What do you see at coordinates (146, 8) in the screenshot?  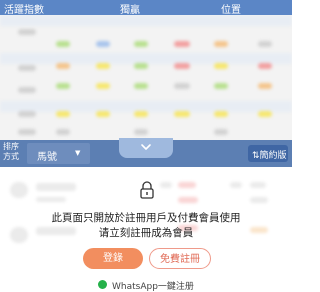 I see `table-header: 活躍指數 獨贏 位置` at bounding box center [146, 8].